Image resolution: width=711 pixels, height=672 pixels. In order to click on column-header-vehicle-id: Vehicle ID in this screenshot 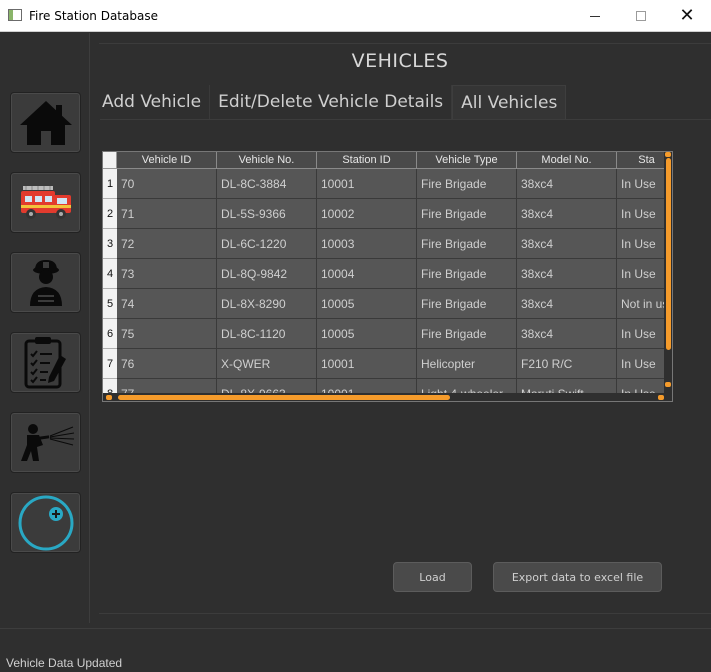, I will do `click(167, 160)`.